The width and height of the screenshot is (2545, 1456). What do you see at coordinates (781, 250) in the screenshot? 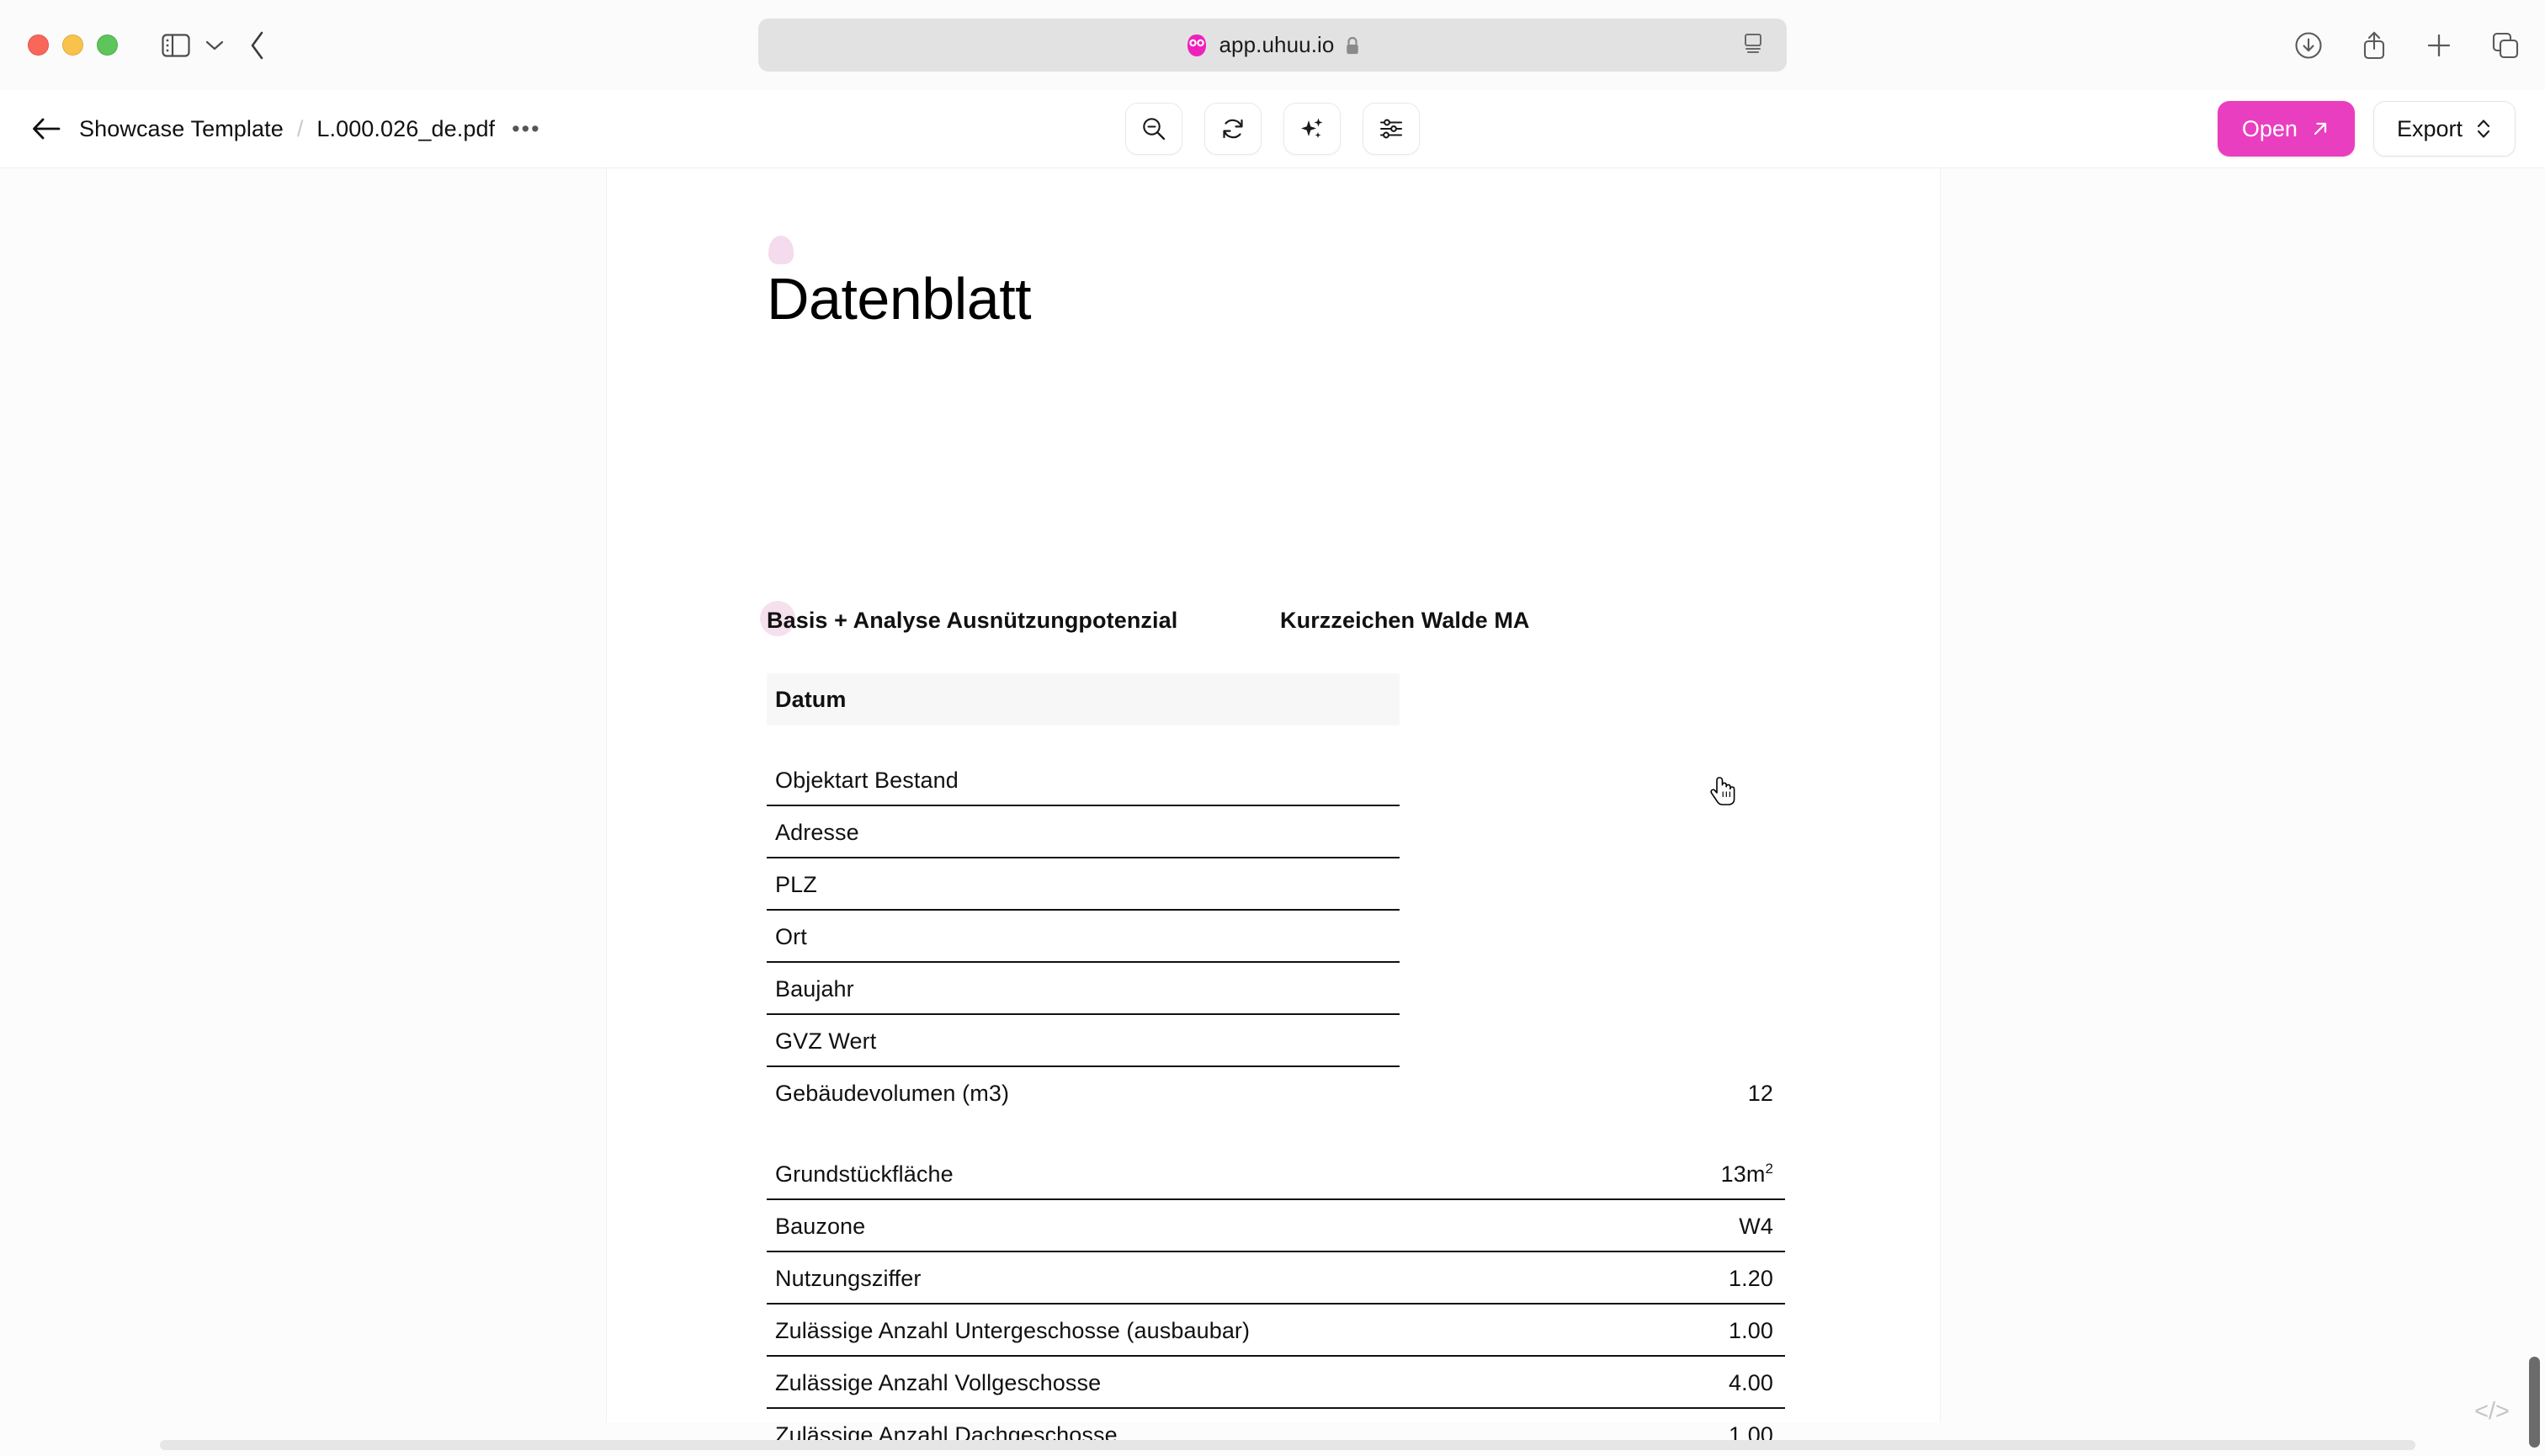
I see `brand-blob-icon` at bounding box center [781, 250].